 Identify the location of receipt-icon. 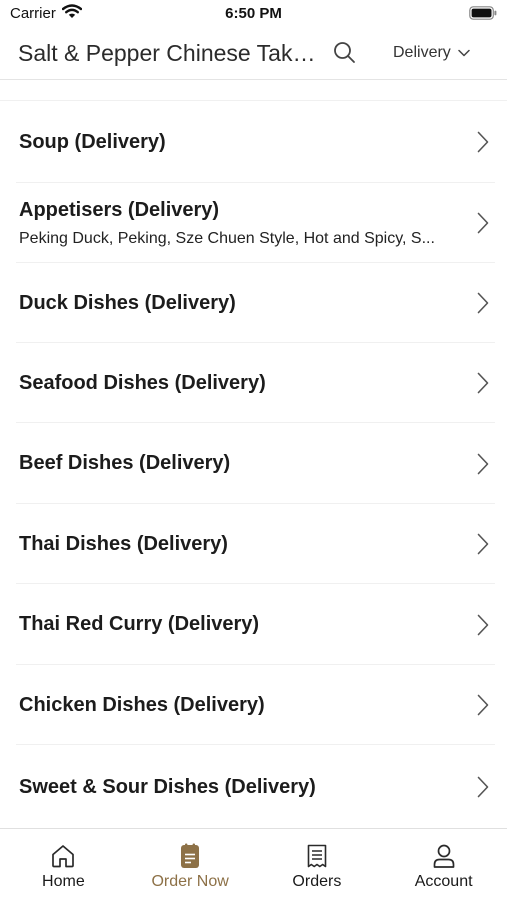
(317, 856).